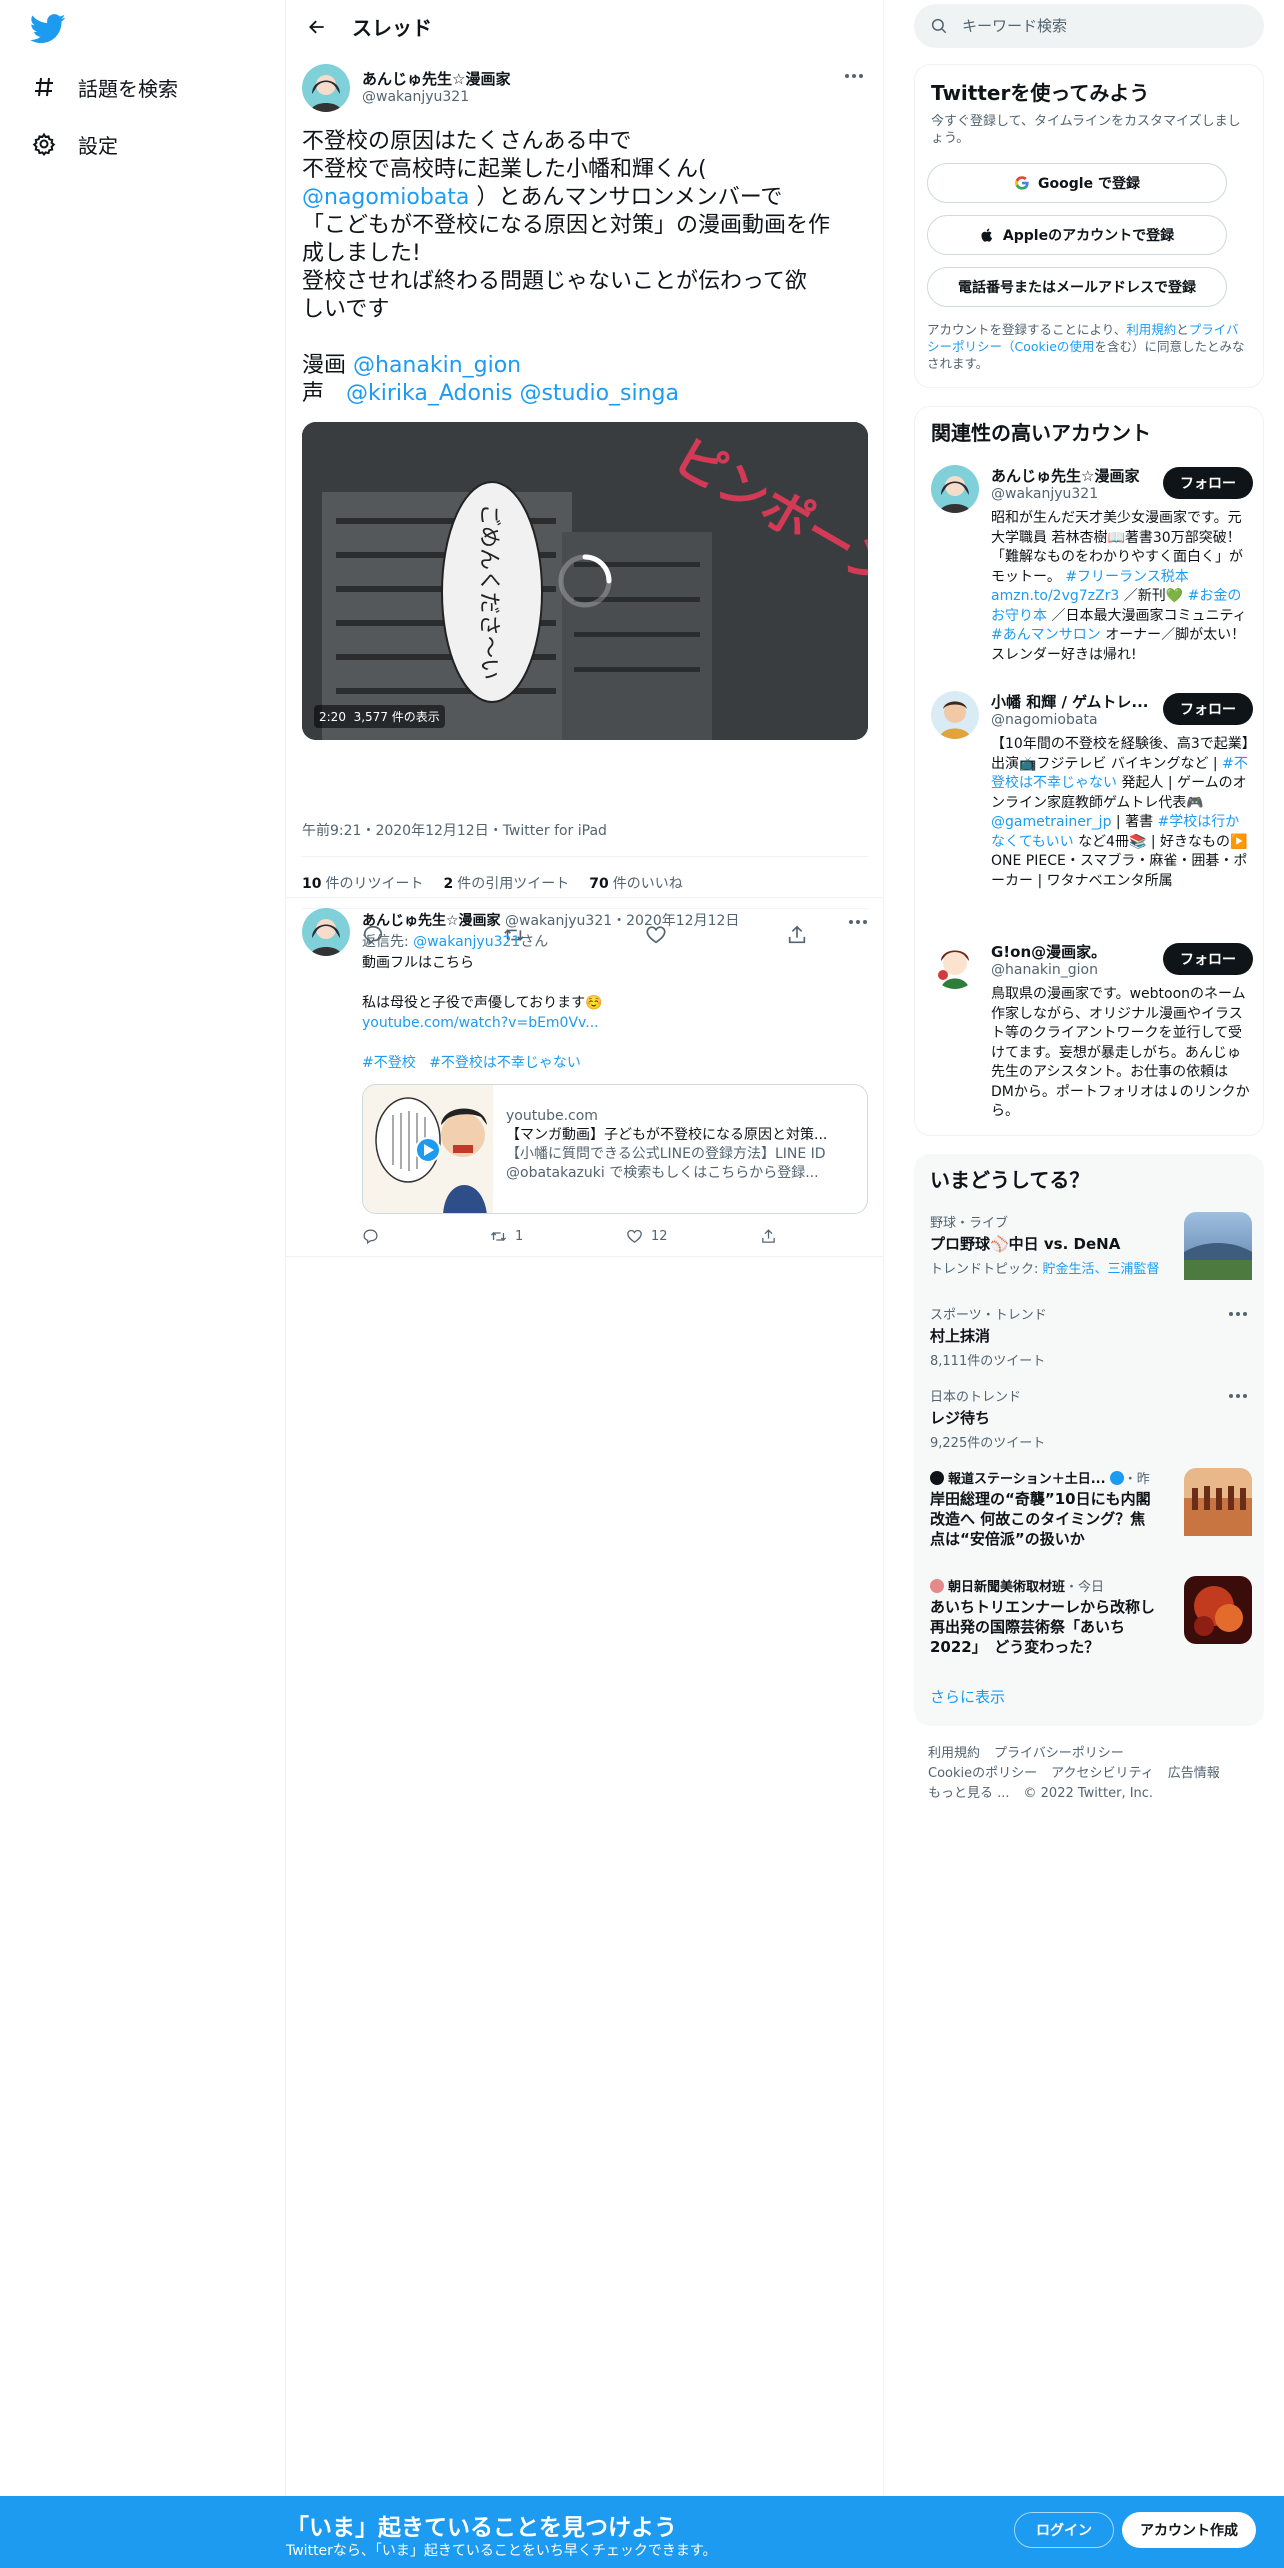 This screenshot has height=2568, width=1284. I want to click on account-name: G!on@漫画家。, so click(1071, 951).